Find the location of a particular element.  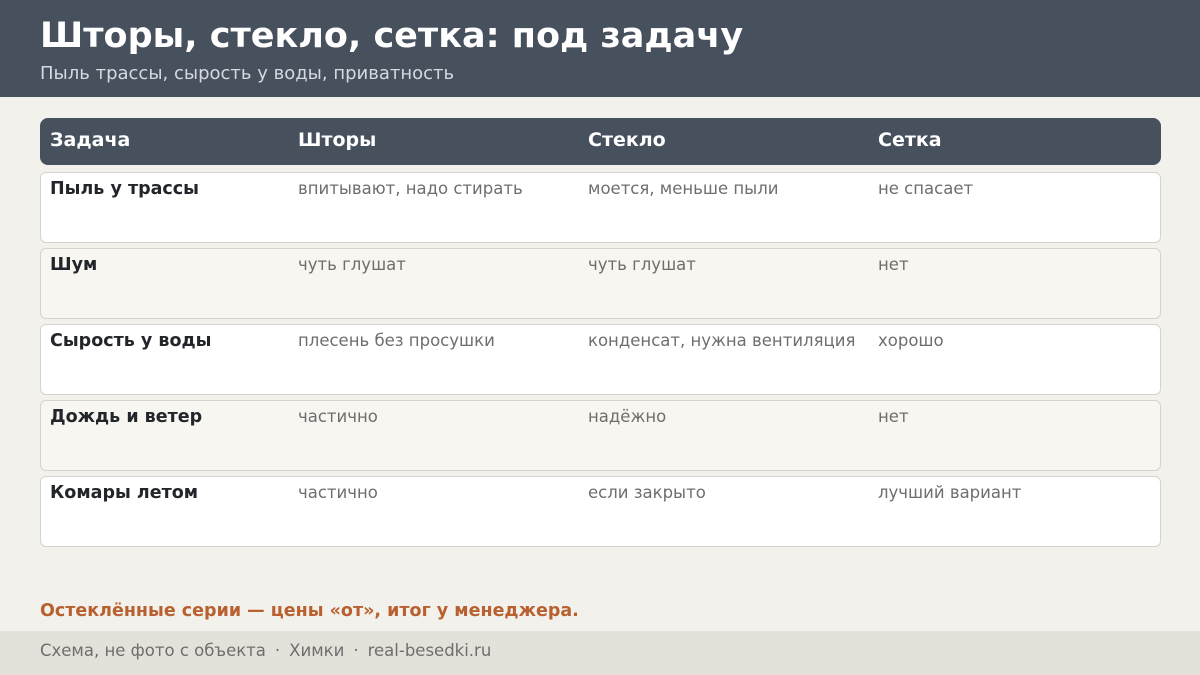

glass-cell: если закрыто is located at coordinates (647, 492).